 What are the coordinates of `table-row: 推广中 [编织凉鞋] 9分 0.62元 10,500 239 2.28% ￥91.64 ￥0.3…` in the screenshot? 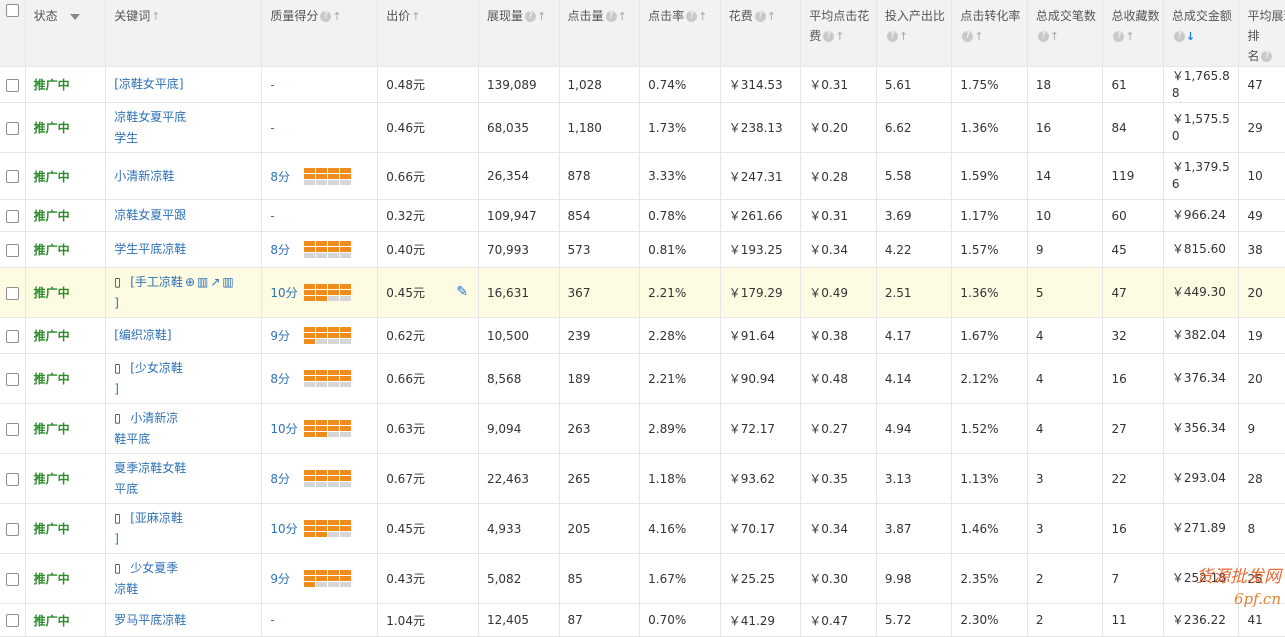 It's located at (642, 335).